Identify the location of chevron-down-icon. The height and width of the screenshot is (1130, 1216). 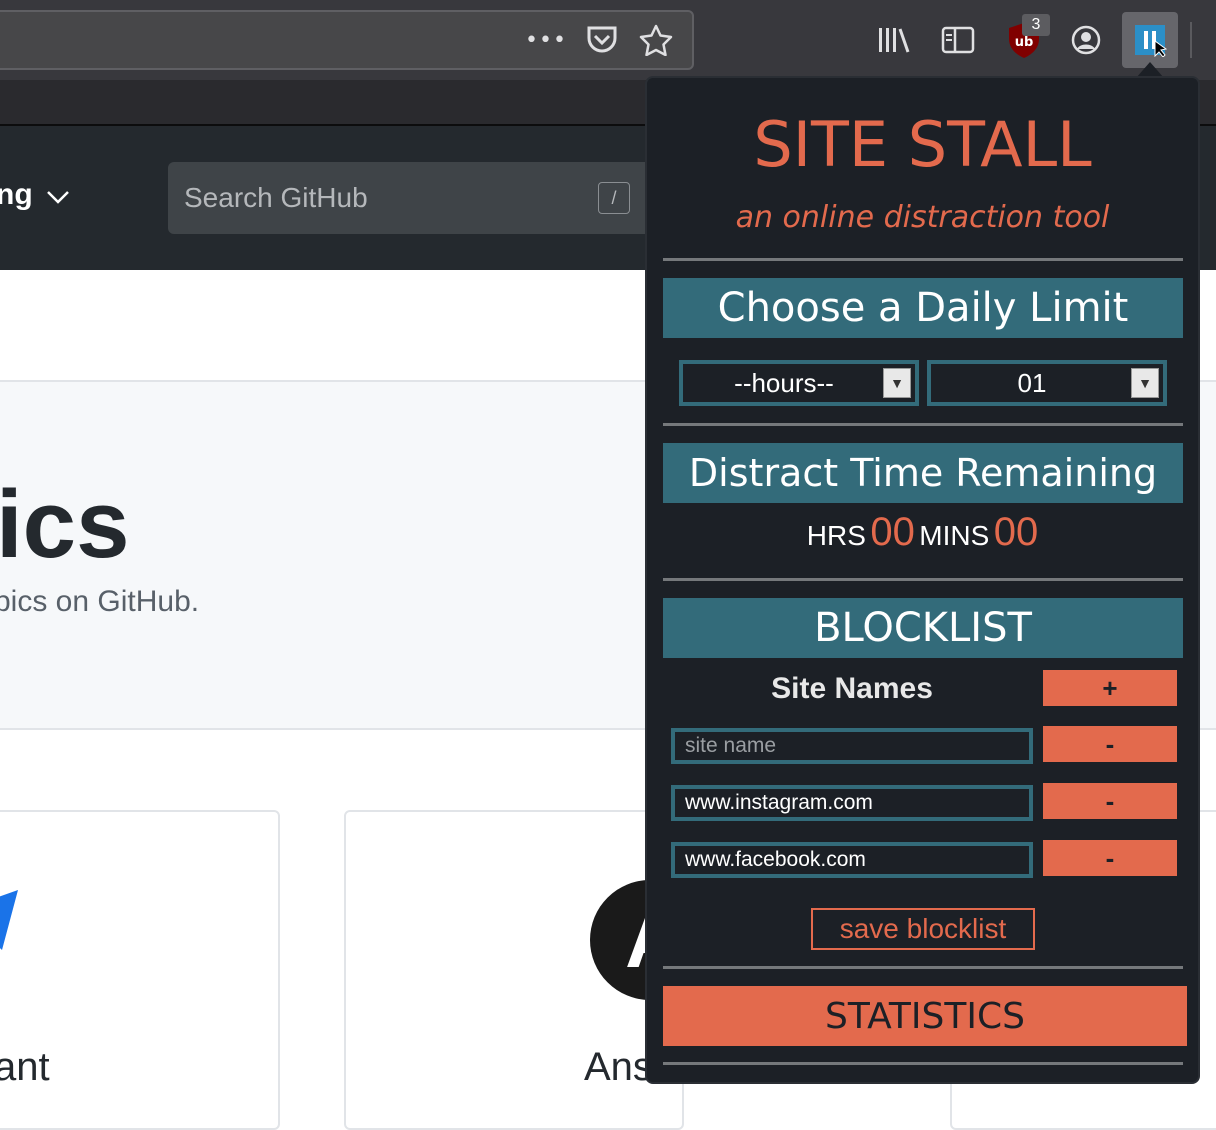
(58, 196).